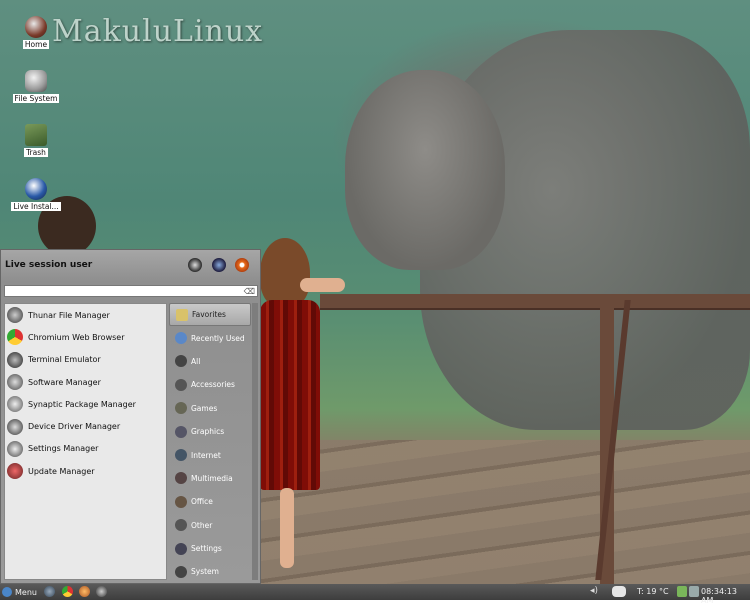 The height and width of the screenshot is (605, 750). What do you see at coordinates (210, 501) in the screenshot?
I see `category-office: Office` at bounding box center [210, 501].